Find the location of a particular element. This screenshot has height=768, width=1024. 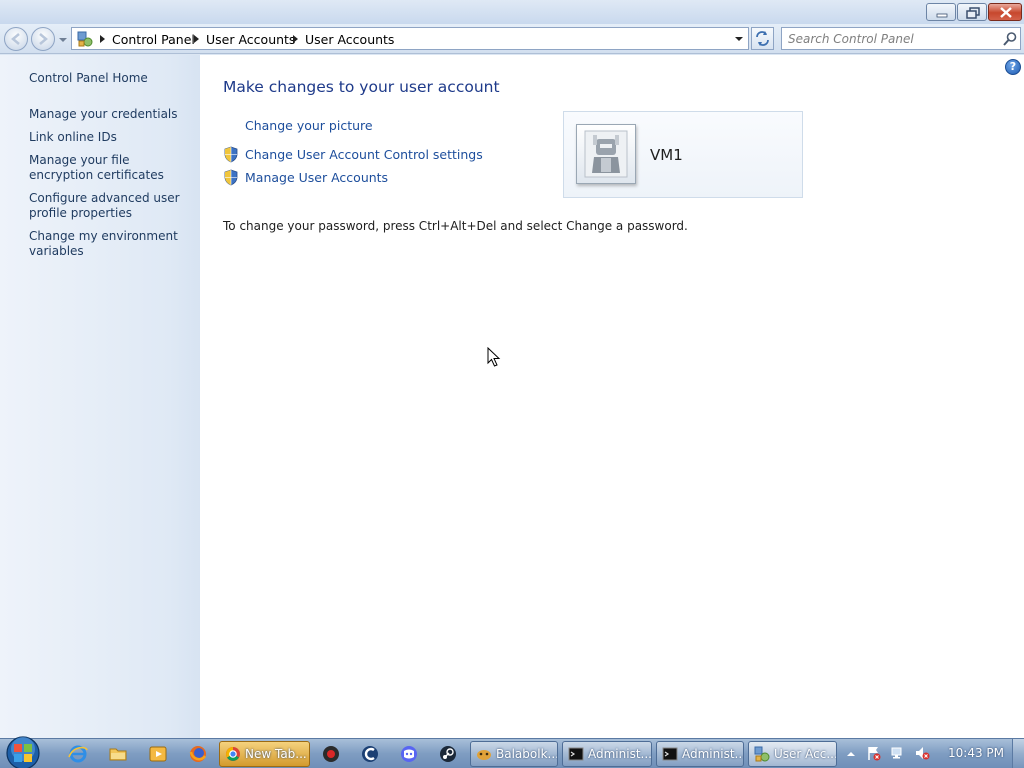

show-desktop-button is located at coordinates (1018, 753).